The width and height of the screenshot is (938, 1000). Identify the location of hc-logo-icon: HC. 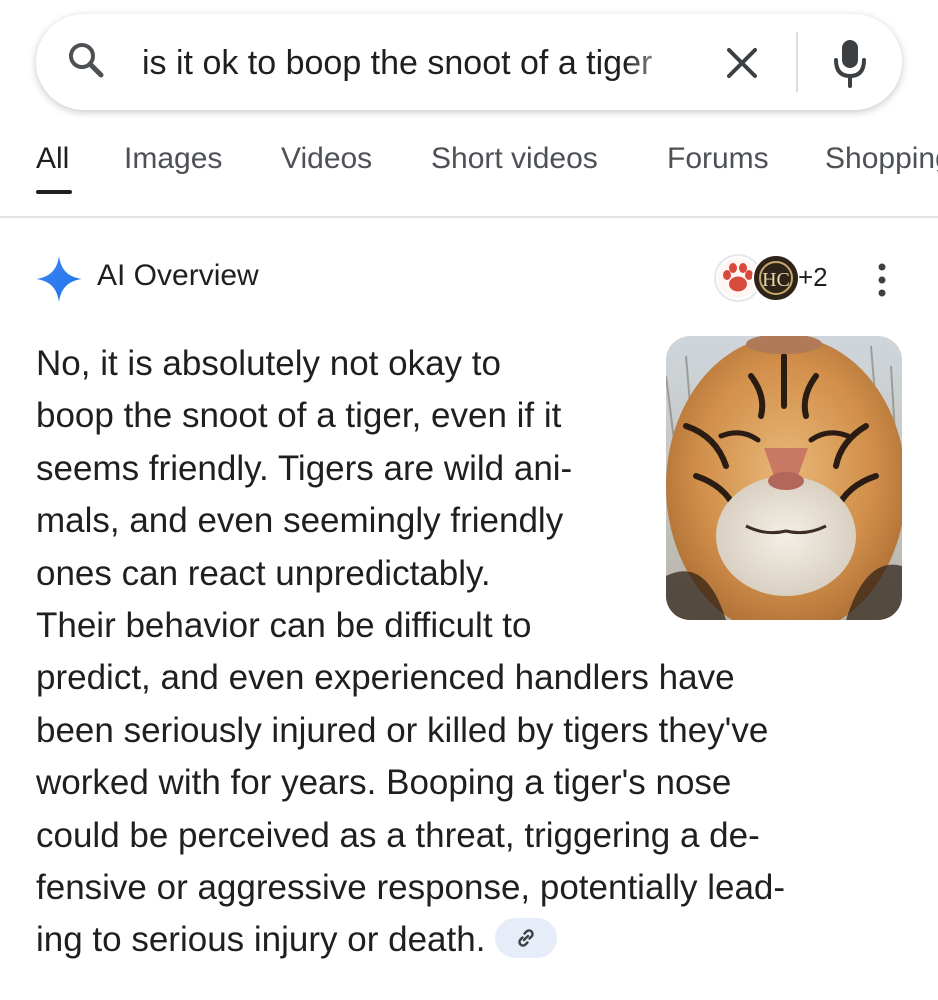
(776, 278).